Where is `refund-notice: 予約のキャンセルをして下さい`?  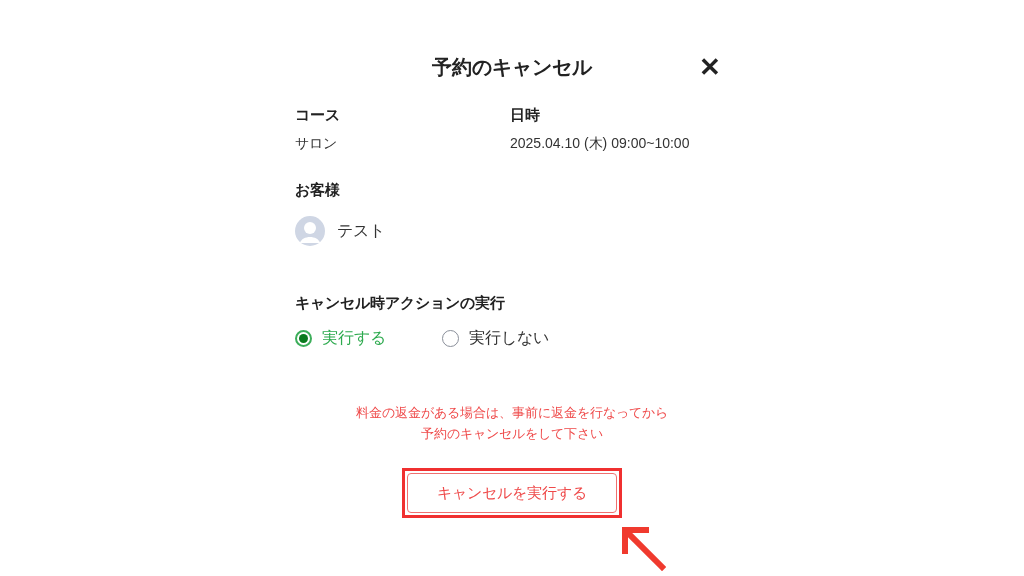
refund-notice: 予約のキャンセルをして下さい is located at coordinates (512, 434).